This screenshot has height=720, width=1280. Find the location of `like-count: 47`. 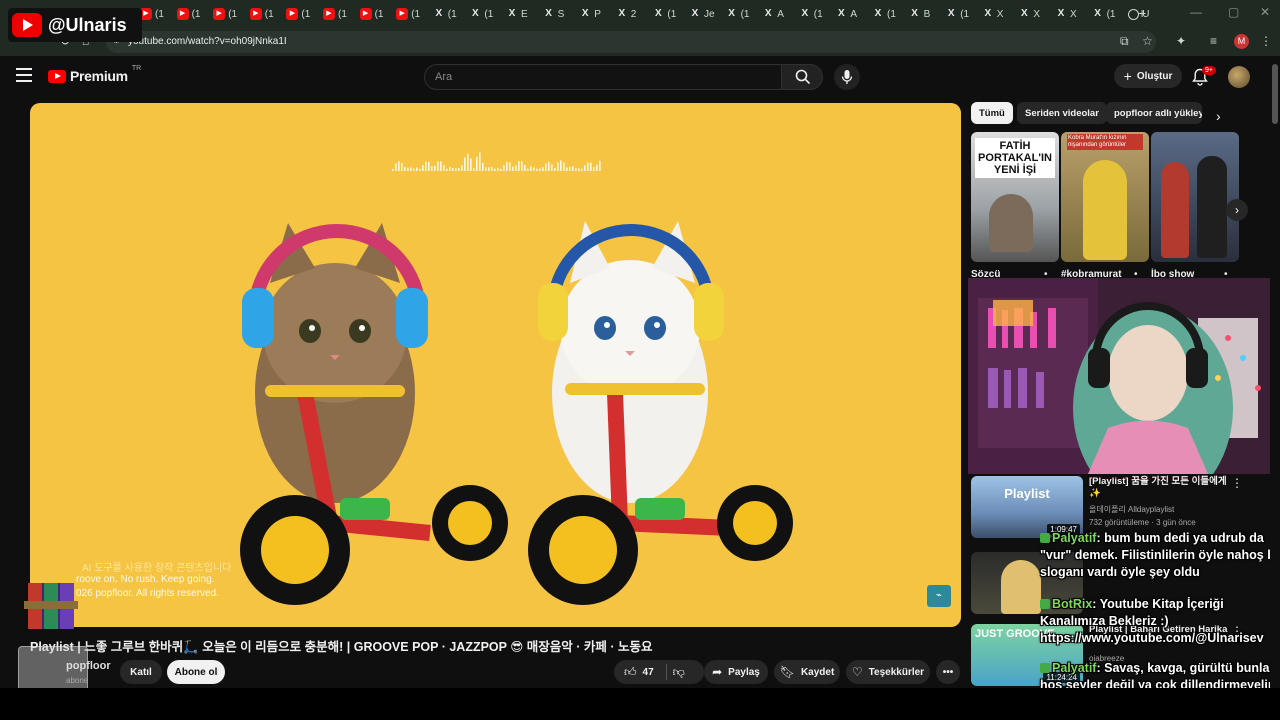

like-count: 47 is located at coordinates (648, 672).